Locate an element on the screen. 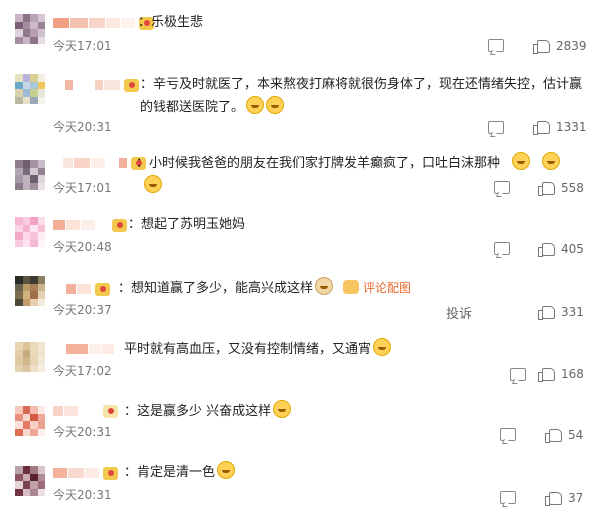 The image size is (600, 521). like-button: 54 is located at coordinates (564, 435).